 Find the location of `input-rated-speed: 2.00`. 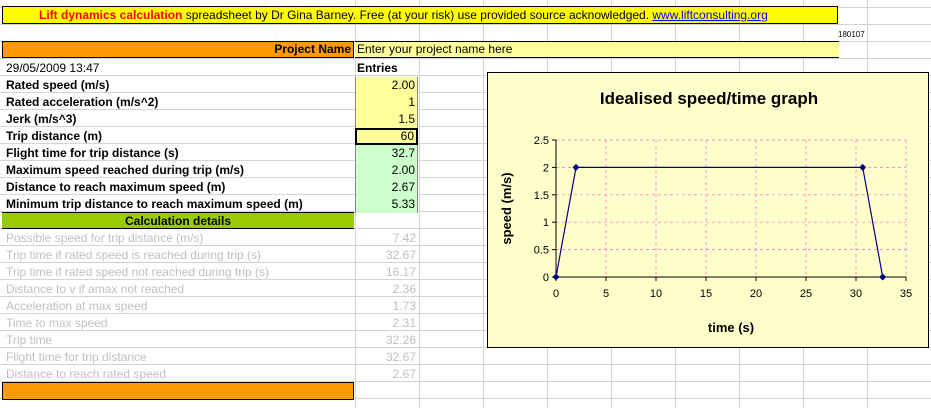

input-rated-speed: 2.00 is located at coordinates (386, 85).